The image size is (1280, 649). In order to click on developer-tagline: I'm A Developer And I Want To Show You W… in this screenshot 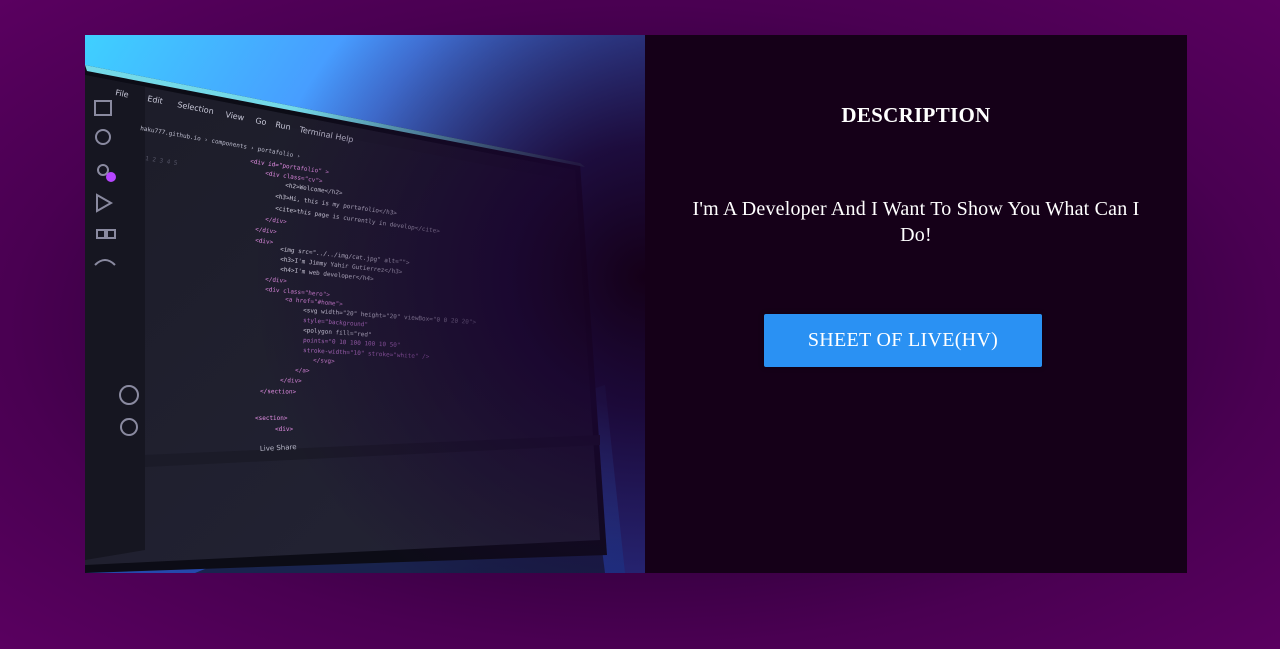, I will do `click(916, 222)`.